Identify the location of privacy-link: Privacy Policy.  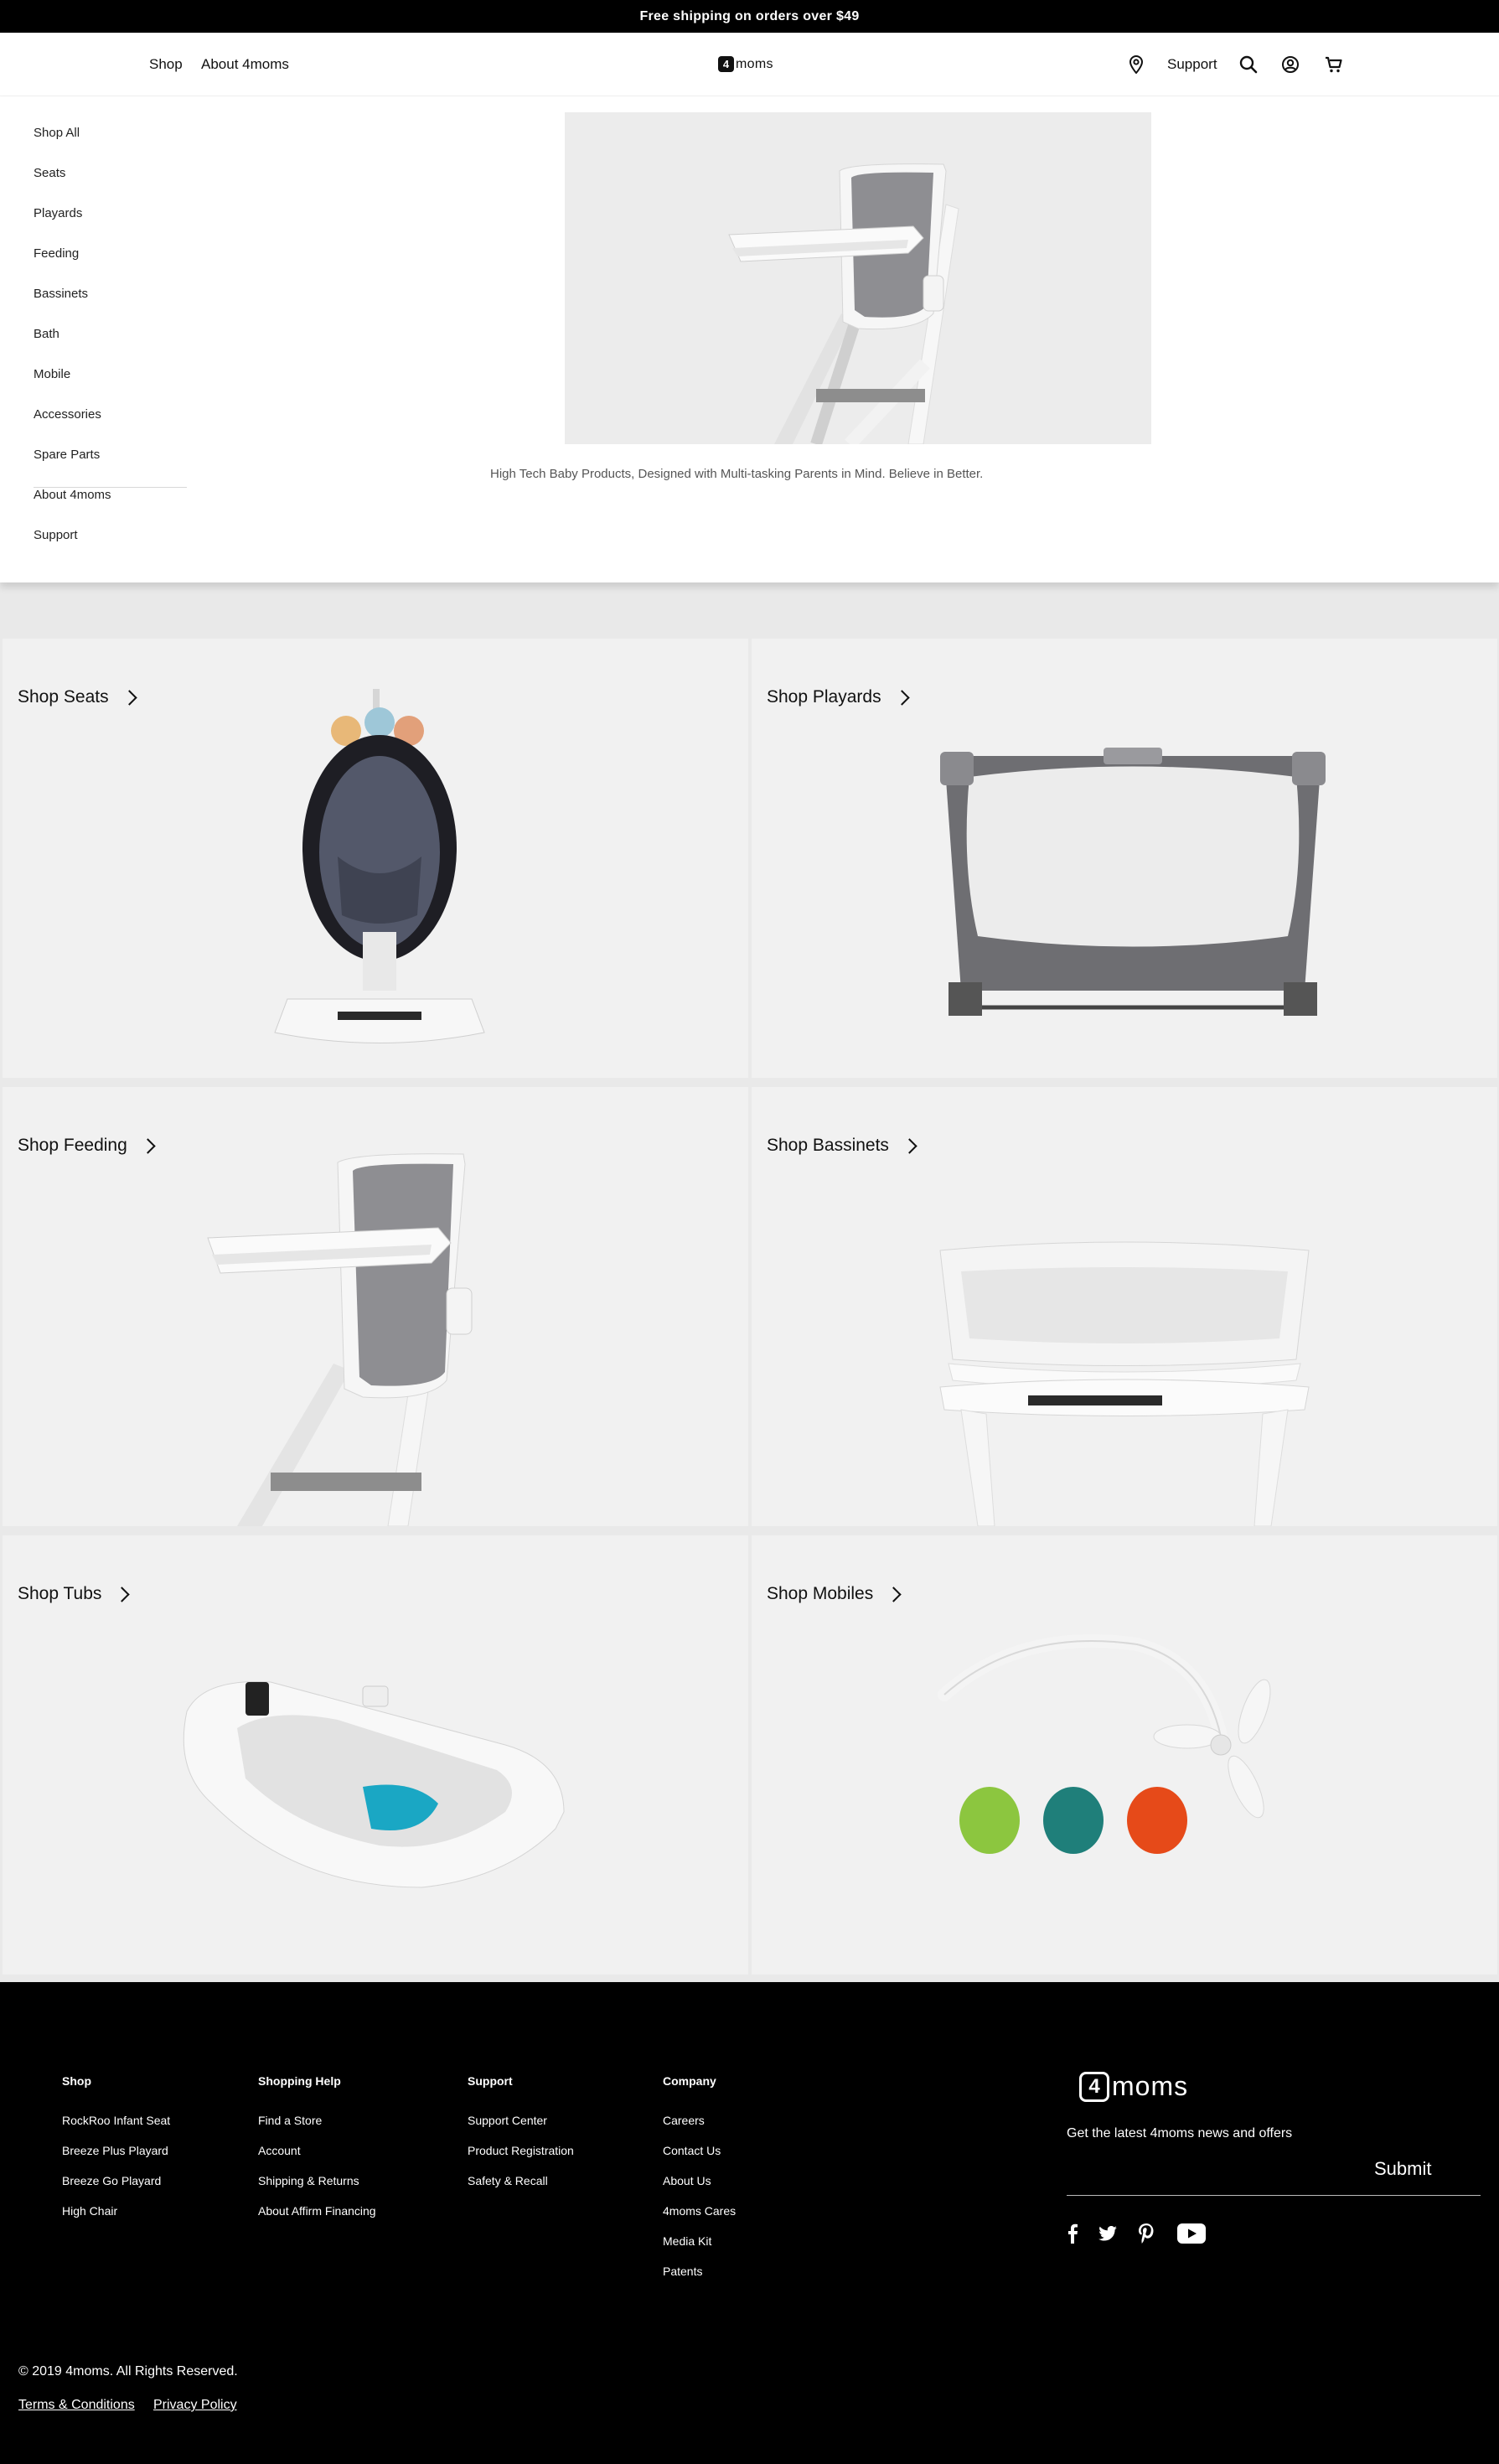
(195, 2405).